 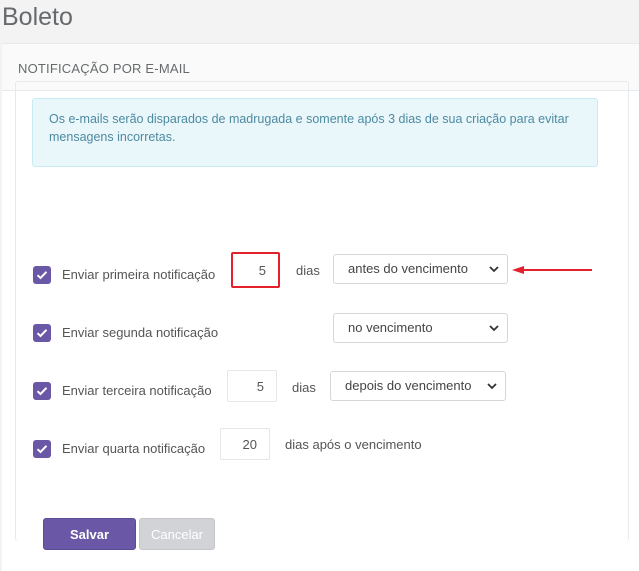 I want to click on third-notification-label: Enviar terceira notificação, so click(x=137, y=390).